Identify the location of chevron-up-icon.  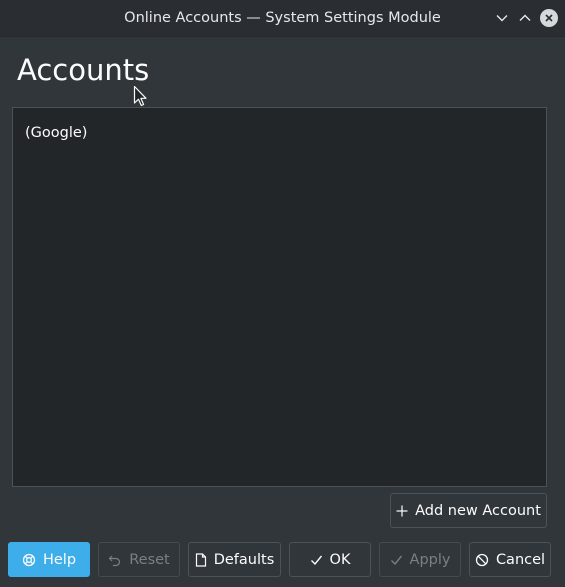
(525, 17).